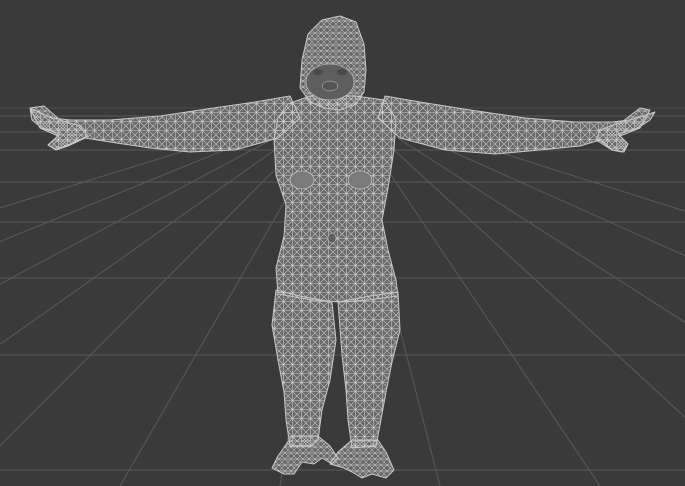 The width and height of the screenshot is (685, 486). I want to click on navel, so click(332, 238).